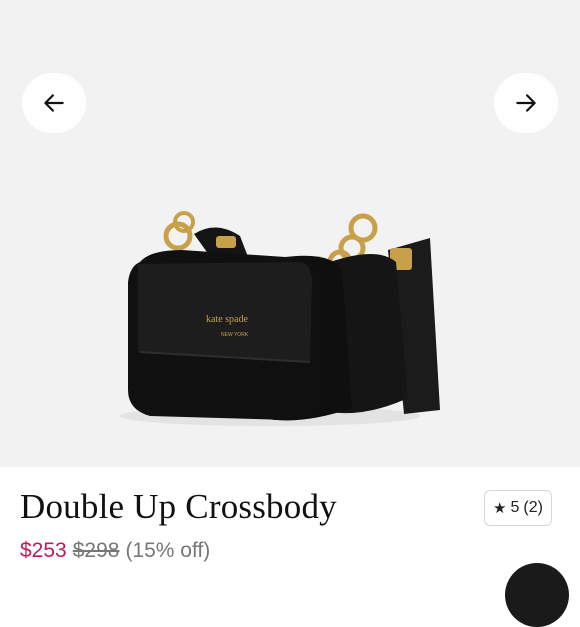 This screenshot has height=627, width=580. Describe the element at coordinates (537, 595) in the screenshot. I see `floating-action-button` at that location.